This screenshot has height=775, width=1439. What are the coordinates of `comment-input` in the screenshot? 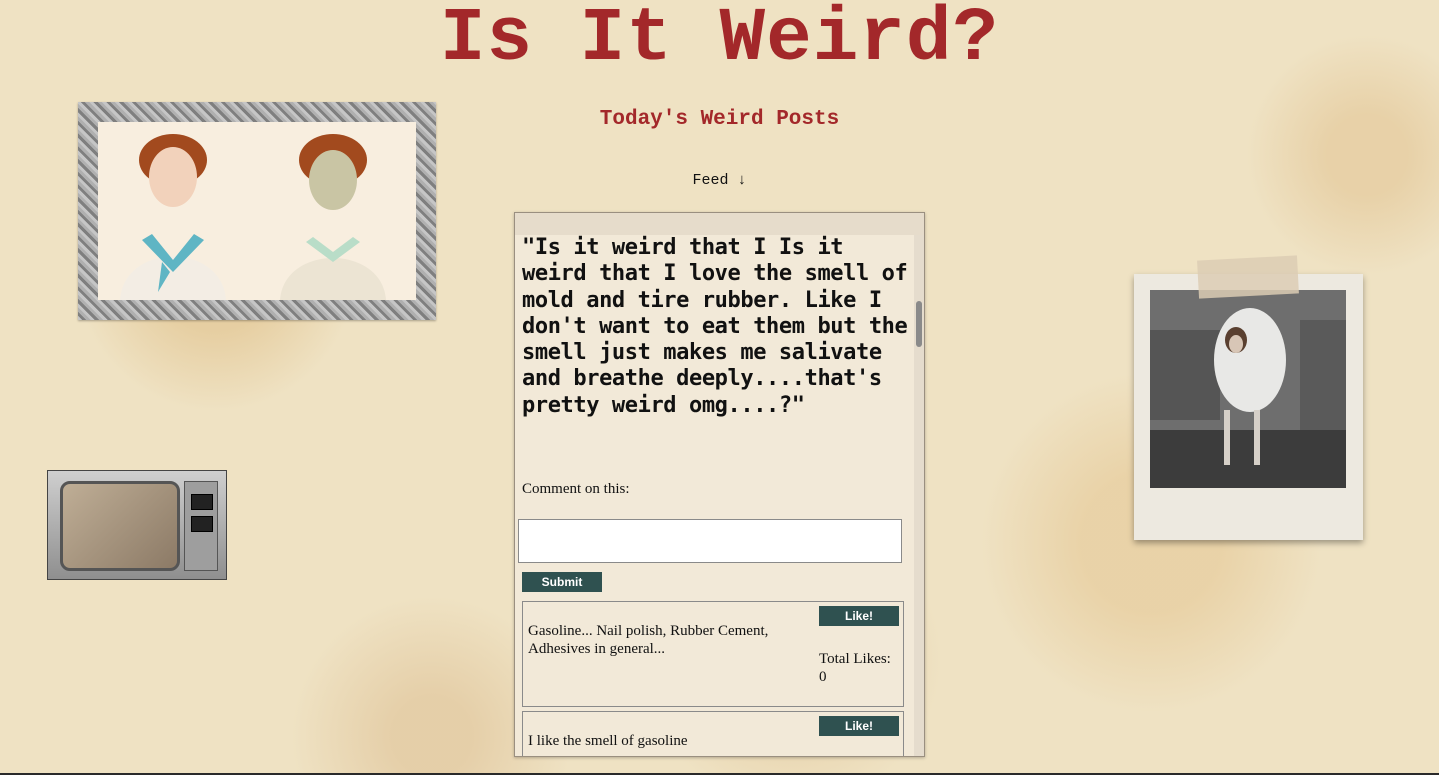 It's located at (710, 541).